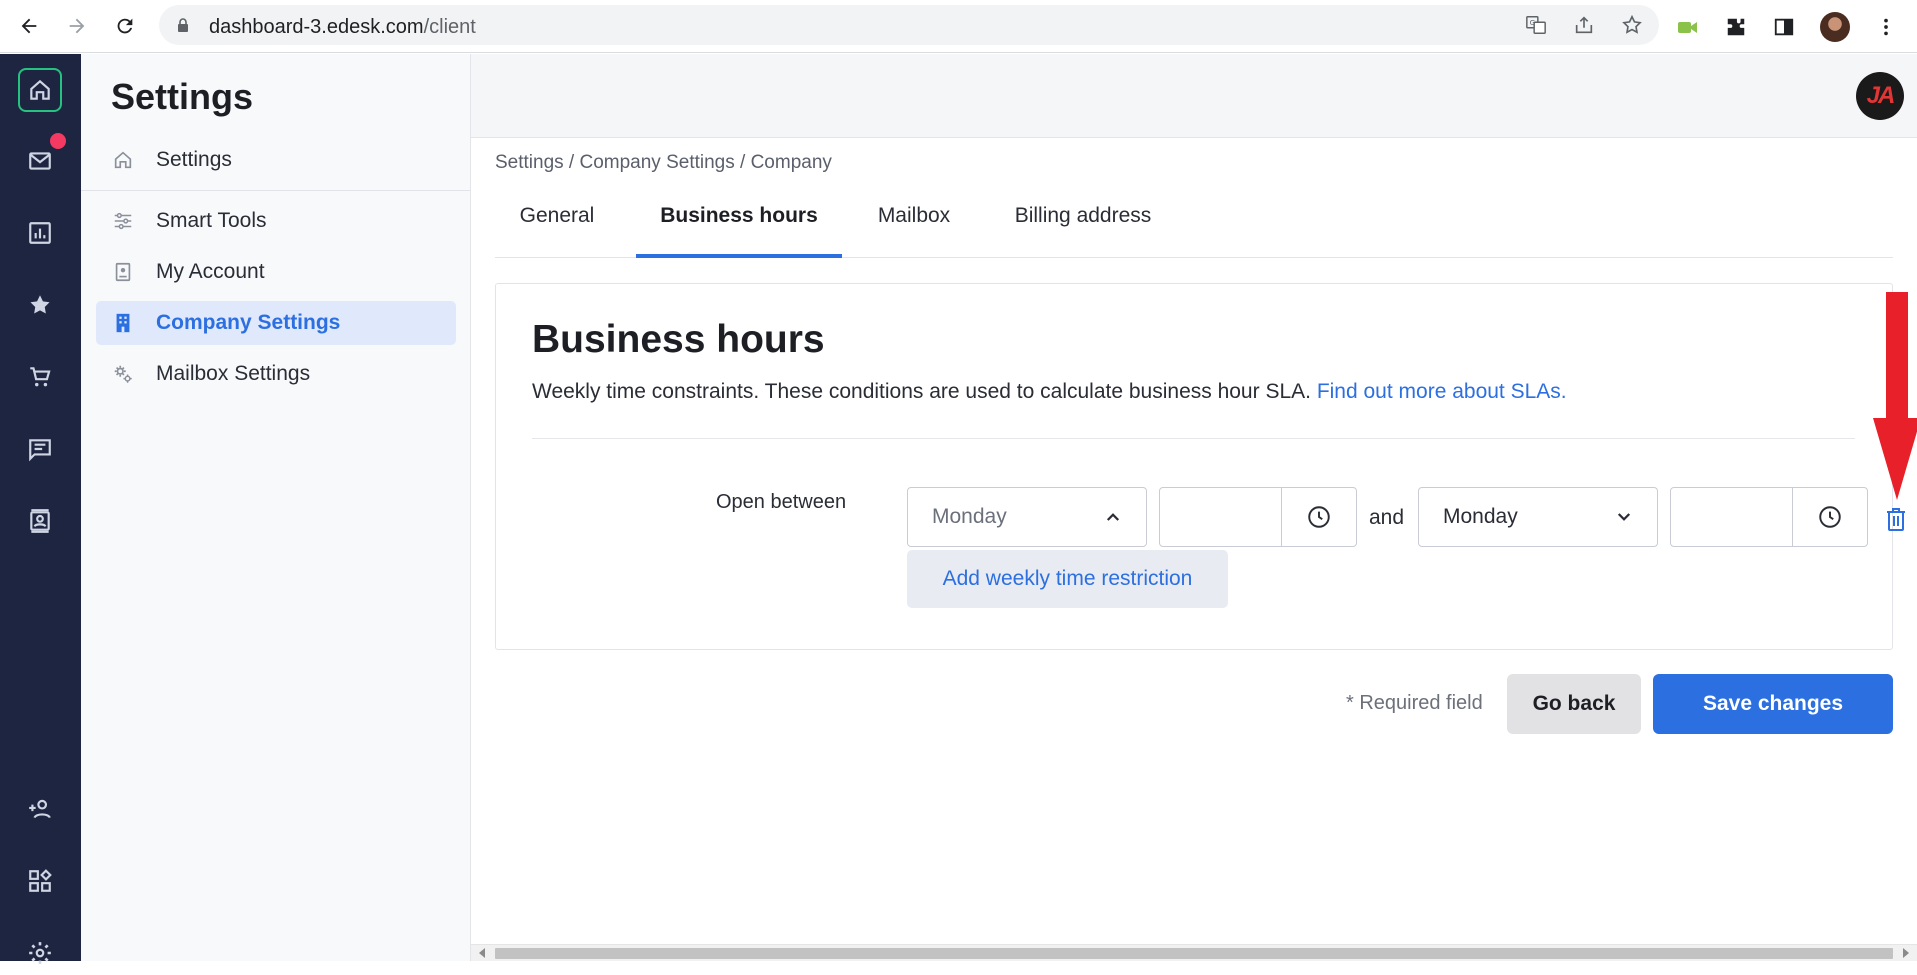 The width and height of the screenshot is (1917, 975). I want to click on svg-text: G, so click(1533, 22).